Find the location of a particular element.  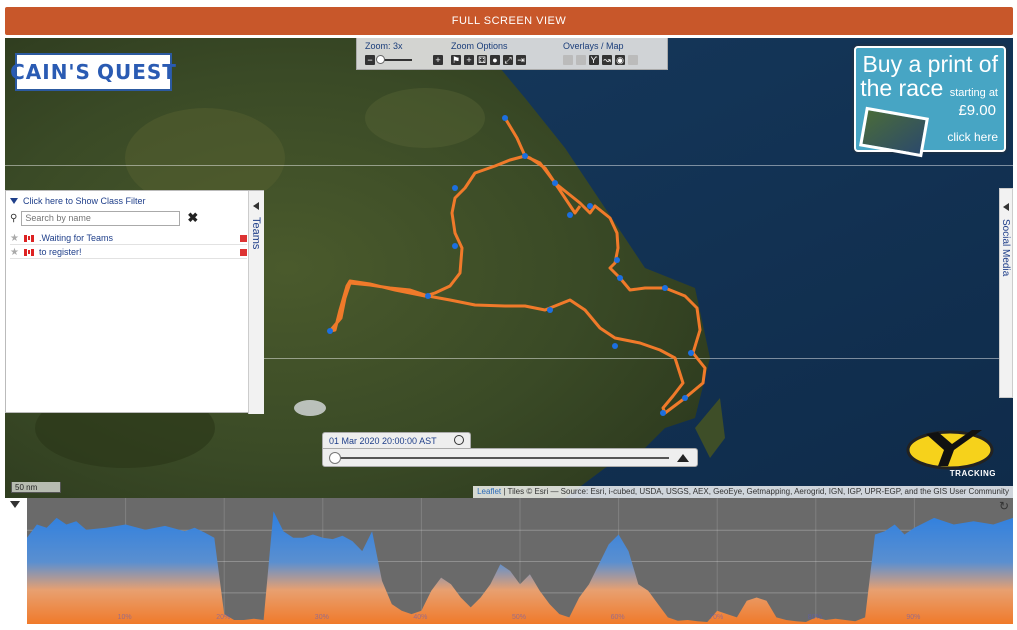

y-tick-label: 1414 is located at coordinates (16, 530).